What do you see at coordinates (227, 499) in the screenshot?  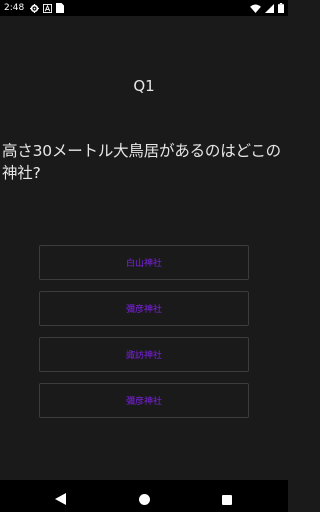 I see `recents-icon` at bounding box center [227, 499].